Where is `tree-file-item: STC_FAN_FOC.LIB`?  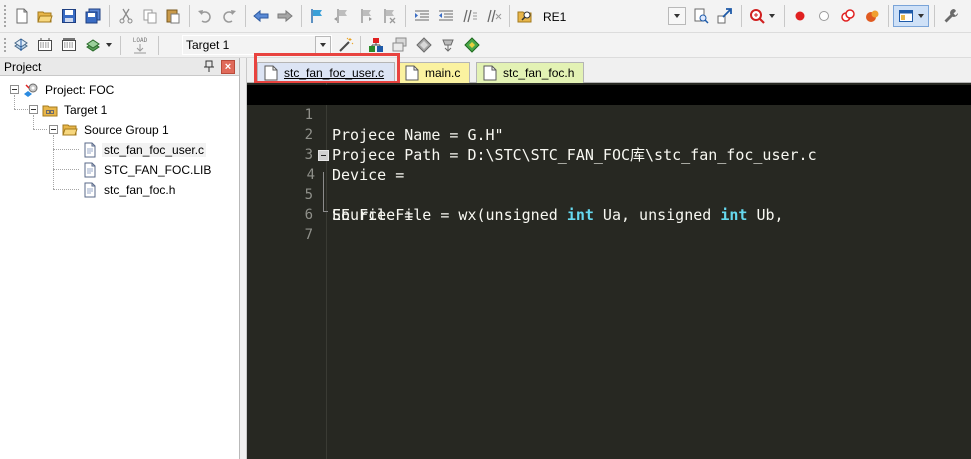
tree-file-item: STC_FAN_FOC.LIB is located at coordinates (147, 169).